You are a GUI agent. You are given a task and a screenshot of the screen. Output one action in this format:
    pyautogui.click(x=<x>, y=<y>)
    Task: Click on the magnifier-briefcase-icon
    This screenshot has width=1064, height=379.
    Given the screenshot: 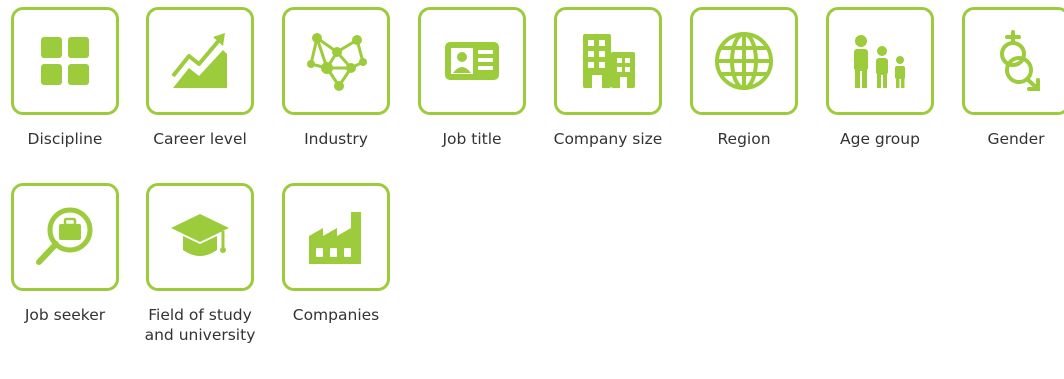 What is the action you would take?
    pyautogui.click(x=64, y=236)
    